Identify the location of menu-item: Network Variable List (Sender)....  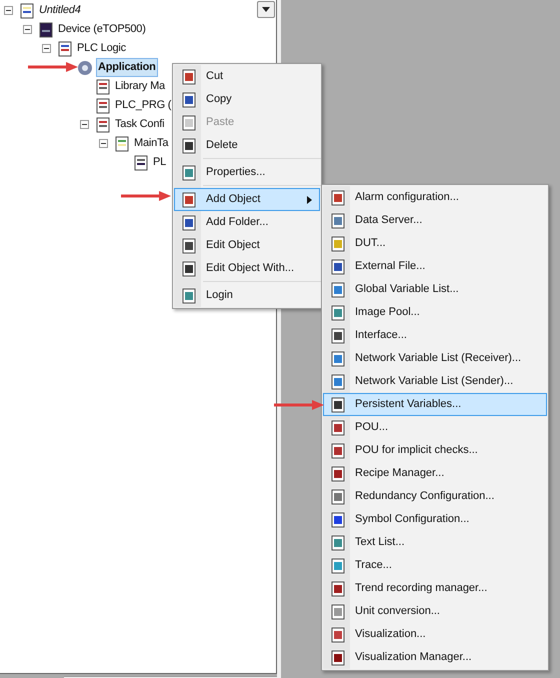
(435, 381).